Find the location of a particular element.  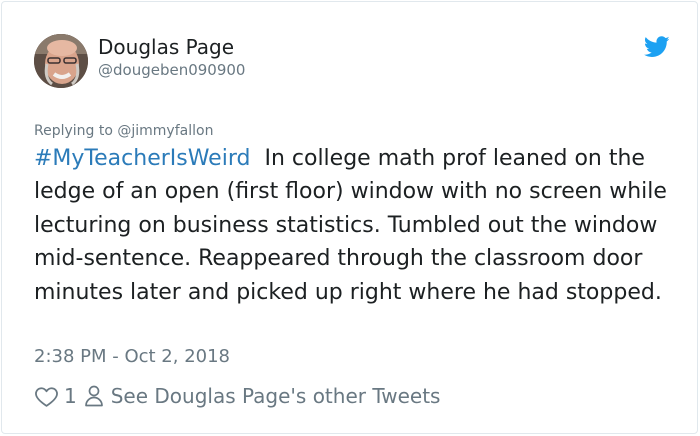

avatar is located at coordinates (61, 61).